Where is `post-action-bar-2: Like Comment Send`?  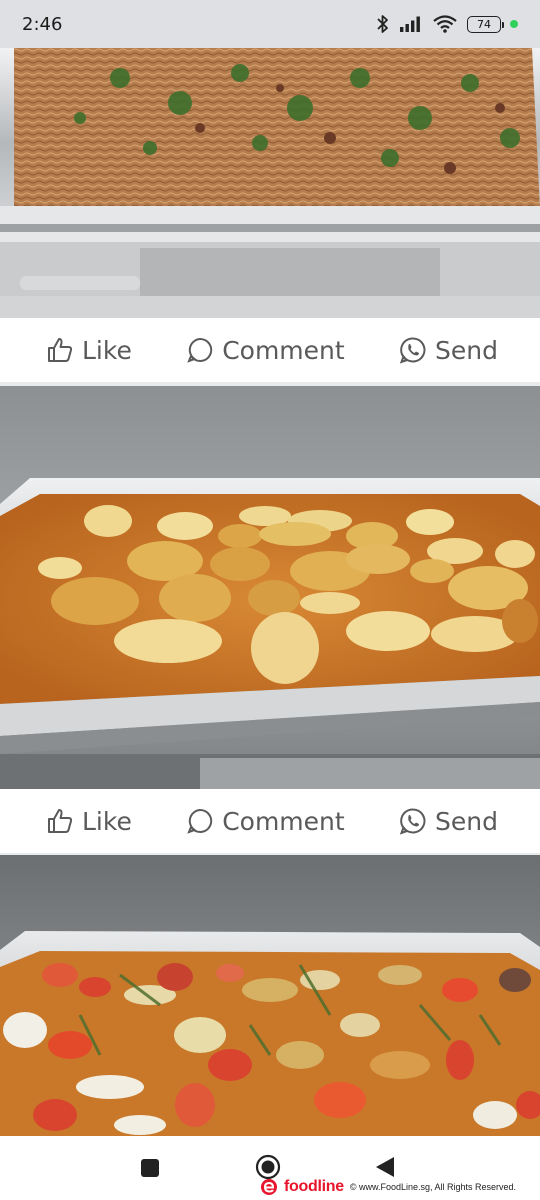 post-action-bar-2: Like Comment Send is located at coordinates (270, 821).